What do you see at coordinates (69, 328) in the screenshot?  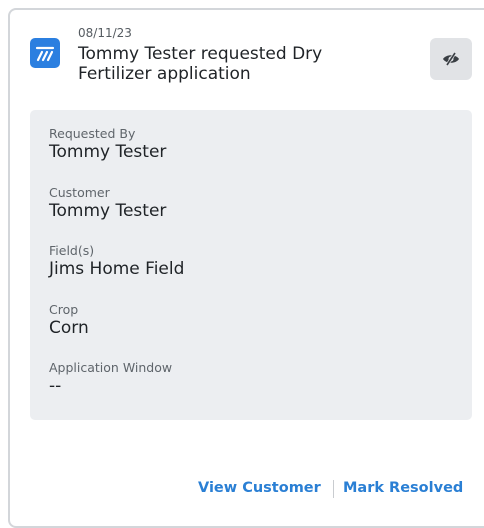 I see `field-value: Corn` at bounding box center [69, 328].